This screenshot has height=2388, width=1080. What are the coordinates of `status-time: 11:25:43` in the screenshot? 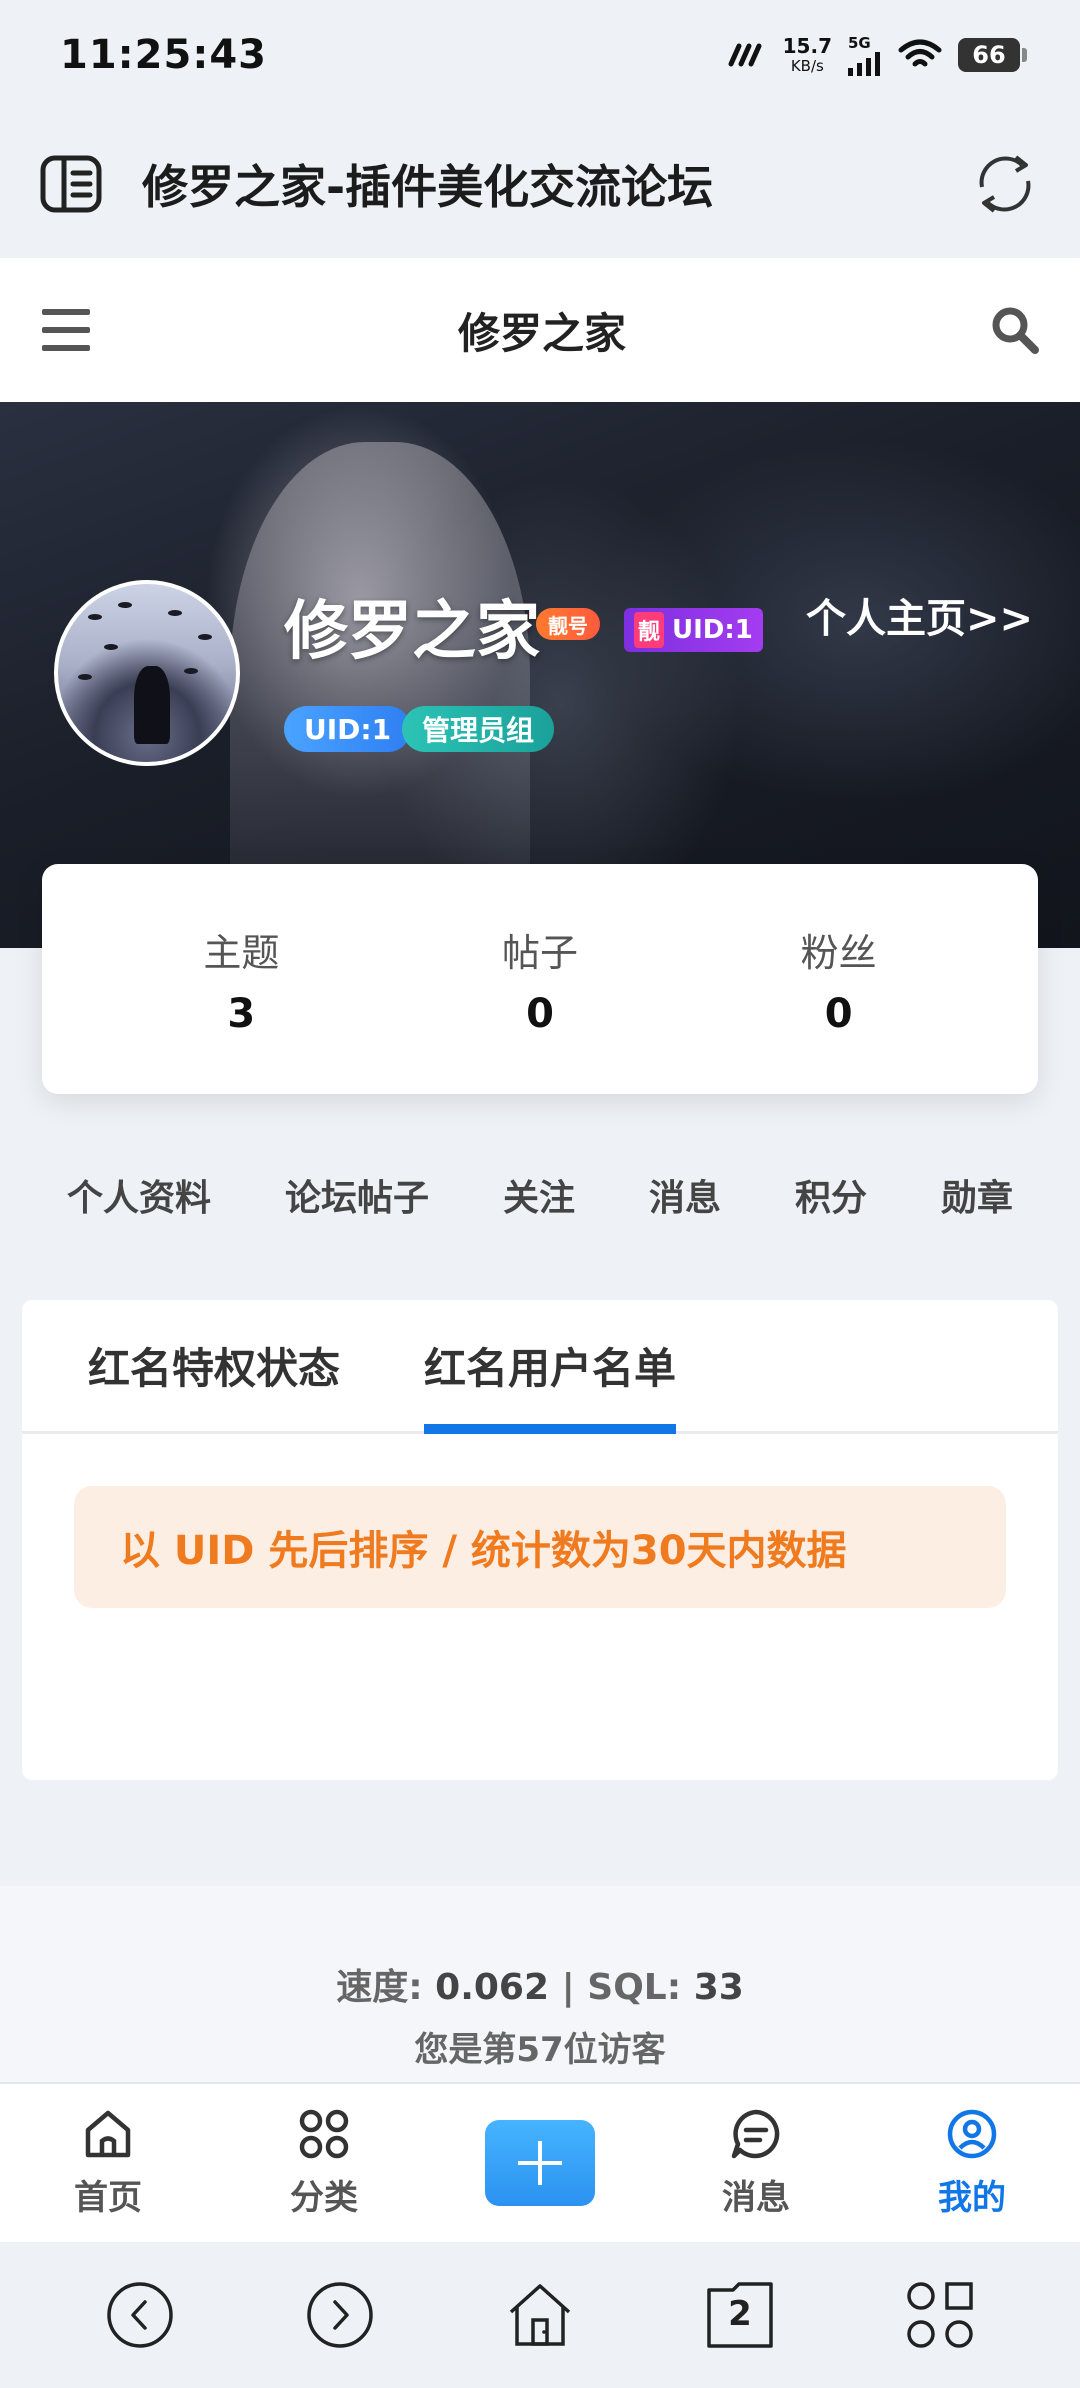 It's located at (163, 55).